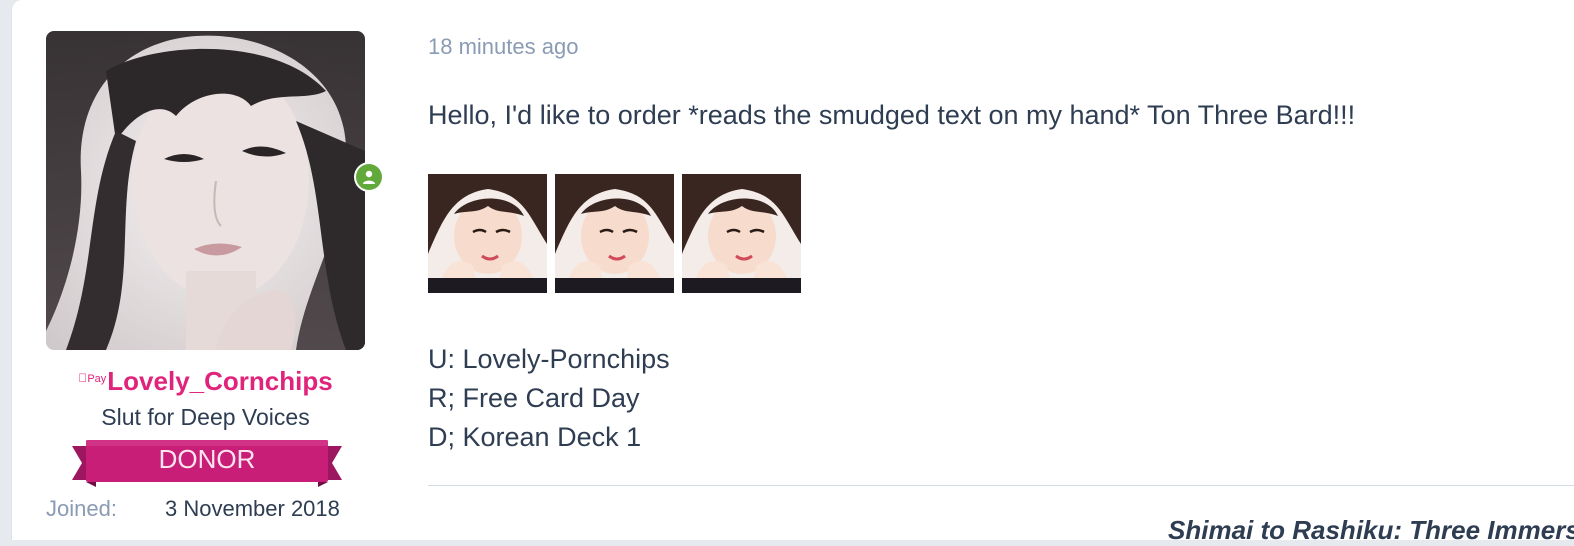 This screenshot has height=546, width=1574. I want to click on user-online-icon, so click(369, 177).